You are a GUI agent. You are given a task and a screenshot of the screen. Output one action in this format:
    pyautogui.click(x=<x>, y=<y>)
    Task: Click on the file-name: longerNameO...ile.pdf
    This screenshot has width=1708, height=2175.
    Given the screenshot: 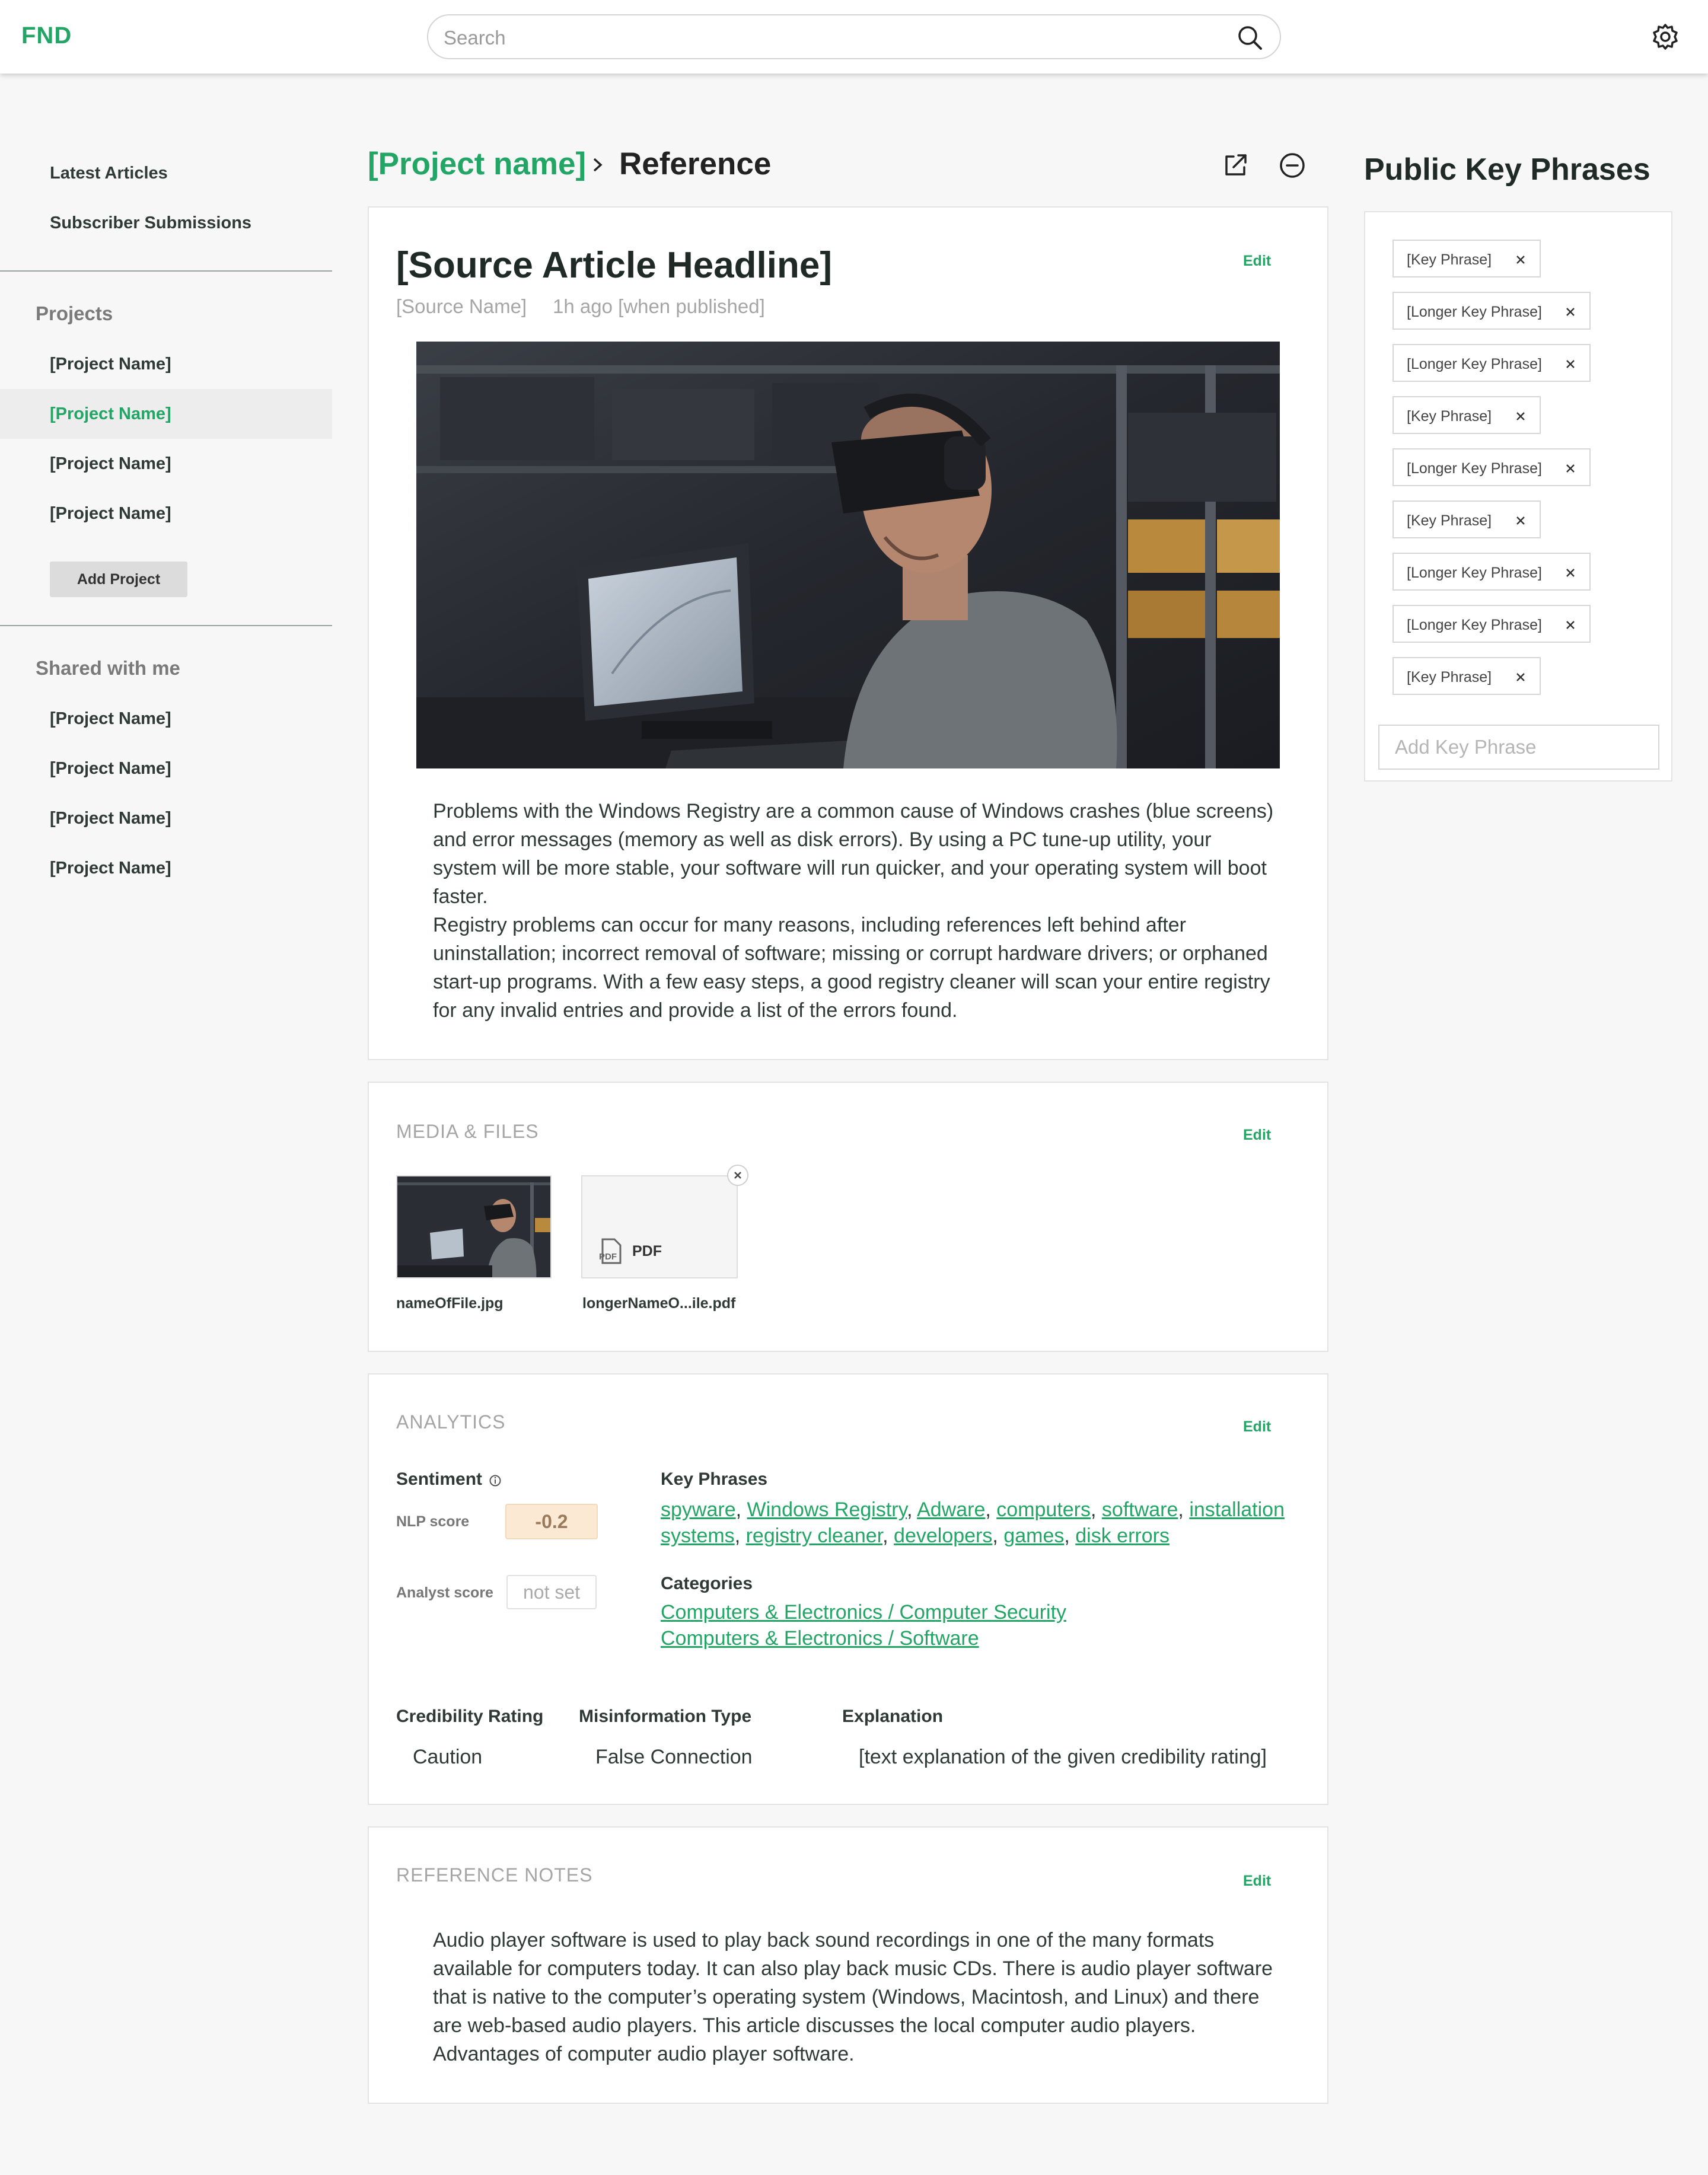 What is the action you would take?
    pyautogui.click(x=659, y=1303)
    